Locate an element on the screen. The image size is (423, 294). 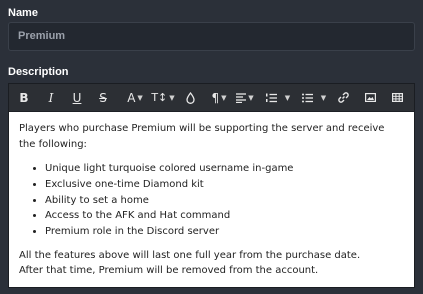
color-drop-button is located at coordinates (190, 97).